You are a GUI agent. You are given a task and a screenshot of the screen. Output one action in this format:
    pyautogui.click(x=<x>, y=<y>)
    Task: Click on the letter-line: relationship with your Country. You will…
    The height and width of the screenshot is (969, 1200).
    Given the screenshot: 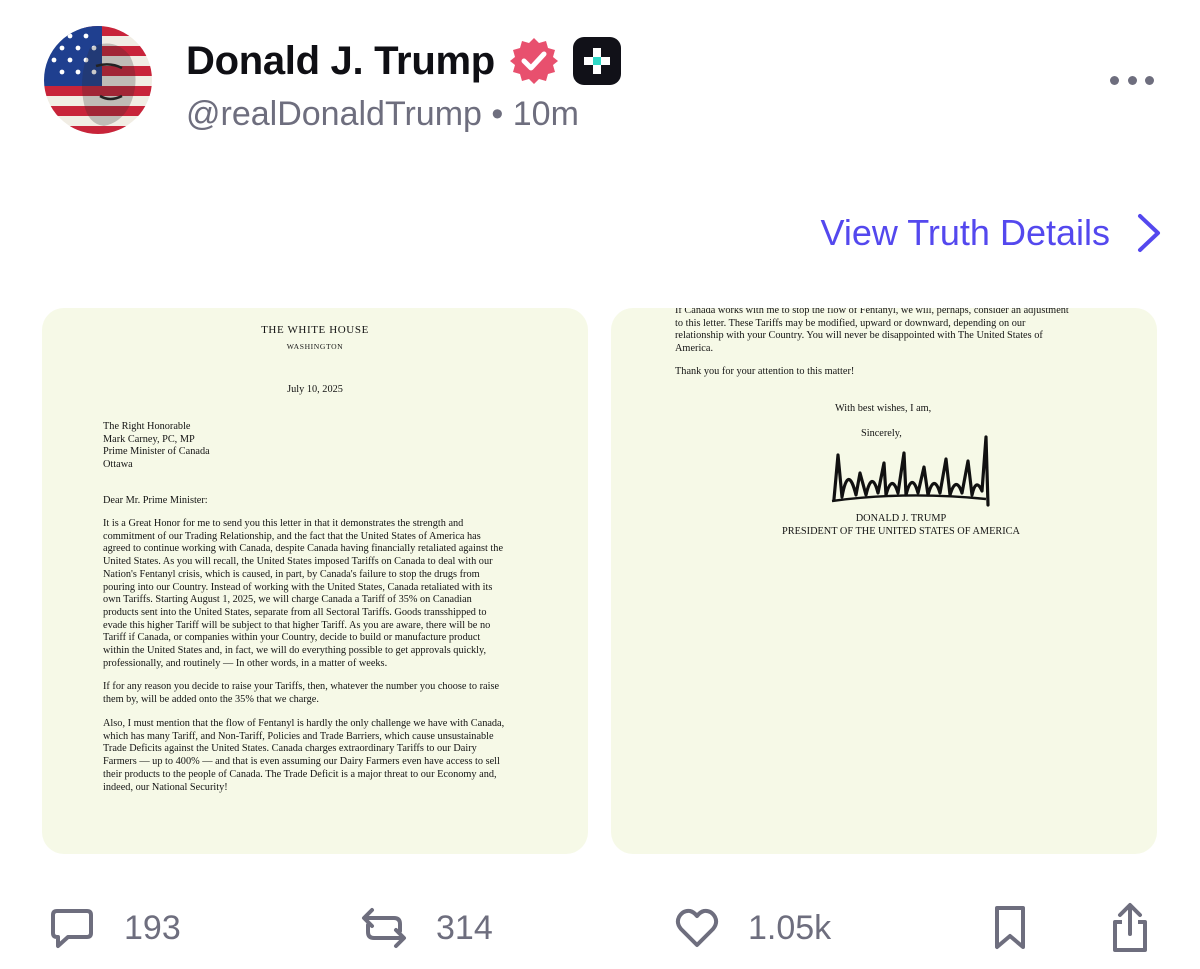 What is the action you would take?
    pyautogui.click(x=859, y=336)
    